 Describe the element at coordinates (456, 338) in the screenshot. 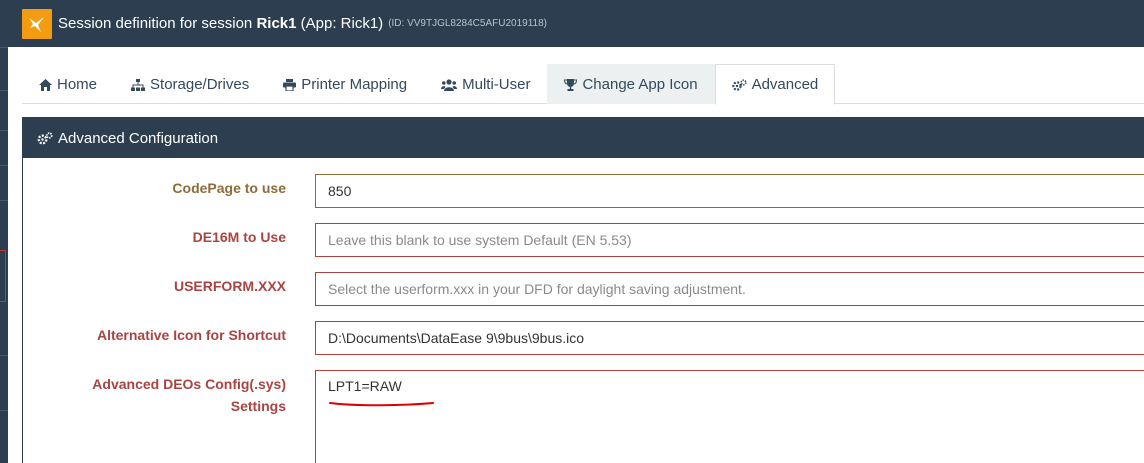

I see `alt-icon-value: D:\Documents\DataEase 9\9bus\9bus.ico` at that location.